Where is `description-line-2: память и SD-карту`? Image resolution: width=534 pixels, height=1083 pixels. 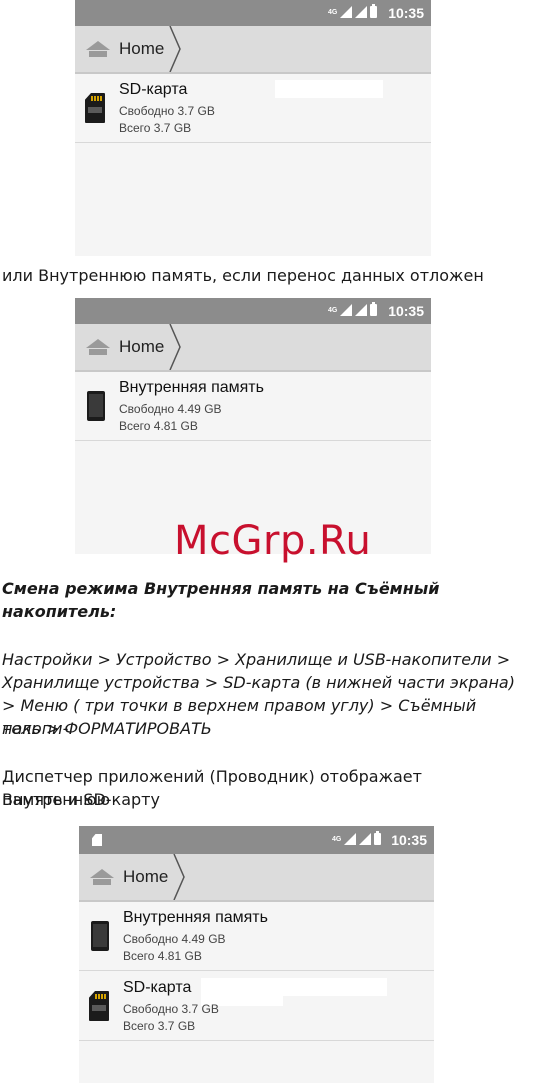
description-line-2: память и SD-карту is located at coordinates (81, 799).